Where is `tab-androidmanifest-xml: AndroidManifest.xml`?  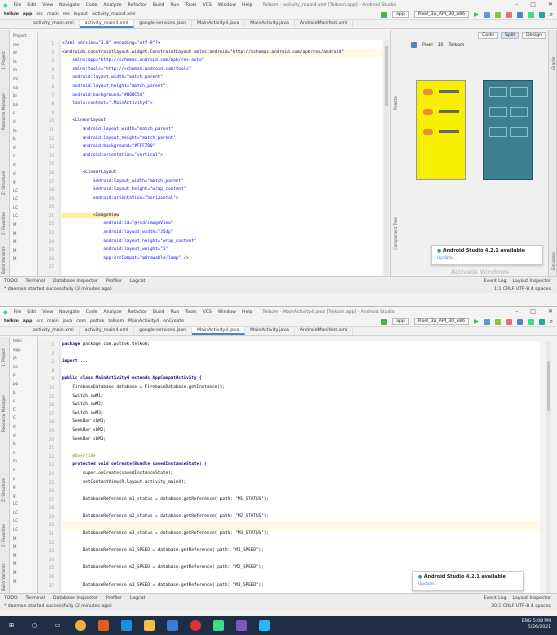
tab-androidmanifest-xml: AndroidManifest.xml is located at coordinates (324, 331).